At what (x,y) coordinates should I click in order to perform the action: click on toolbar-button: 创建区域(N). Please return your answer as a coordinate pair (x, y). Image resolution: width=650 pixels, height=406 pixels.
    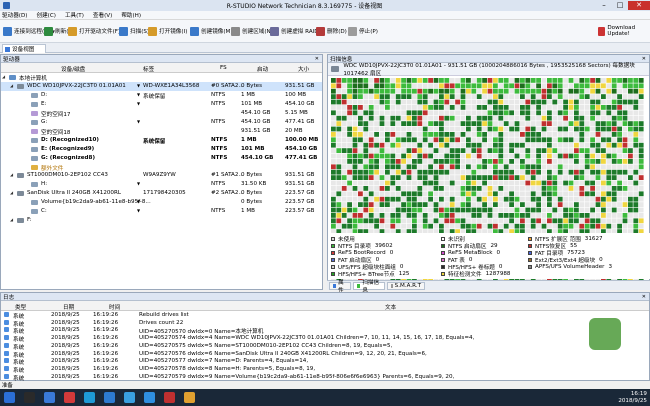
    Looking at the image, I should click on (252, 31).